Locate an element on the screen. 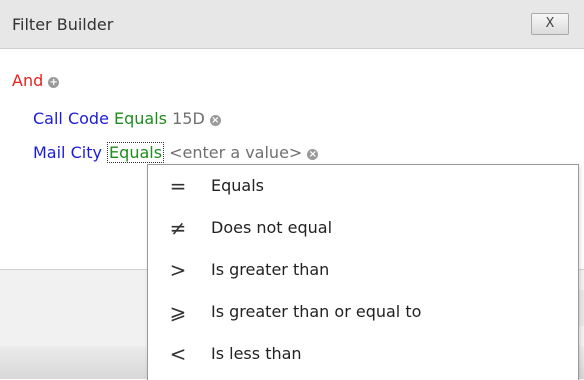 The image size is (584, 380). condition-operator: Equals is located at coordinates (140, 118).